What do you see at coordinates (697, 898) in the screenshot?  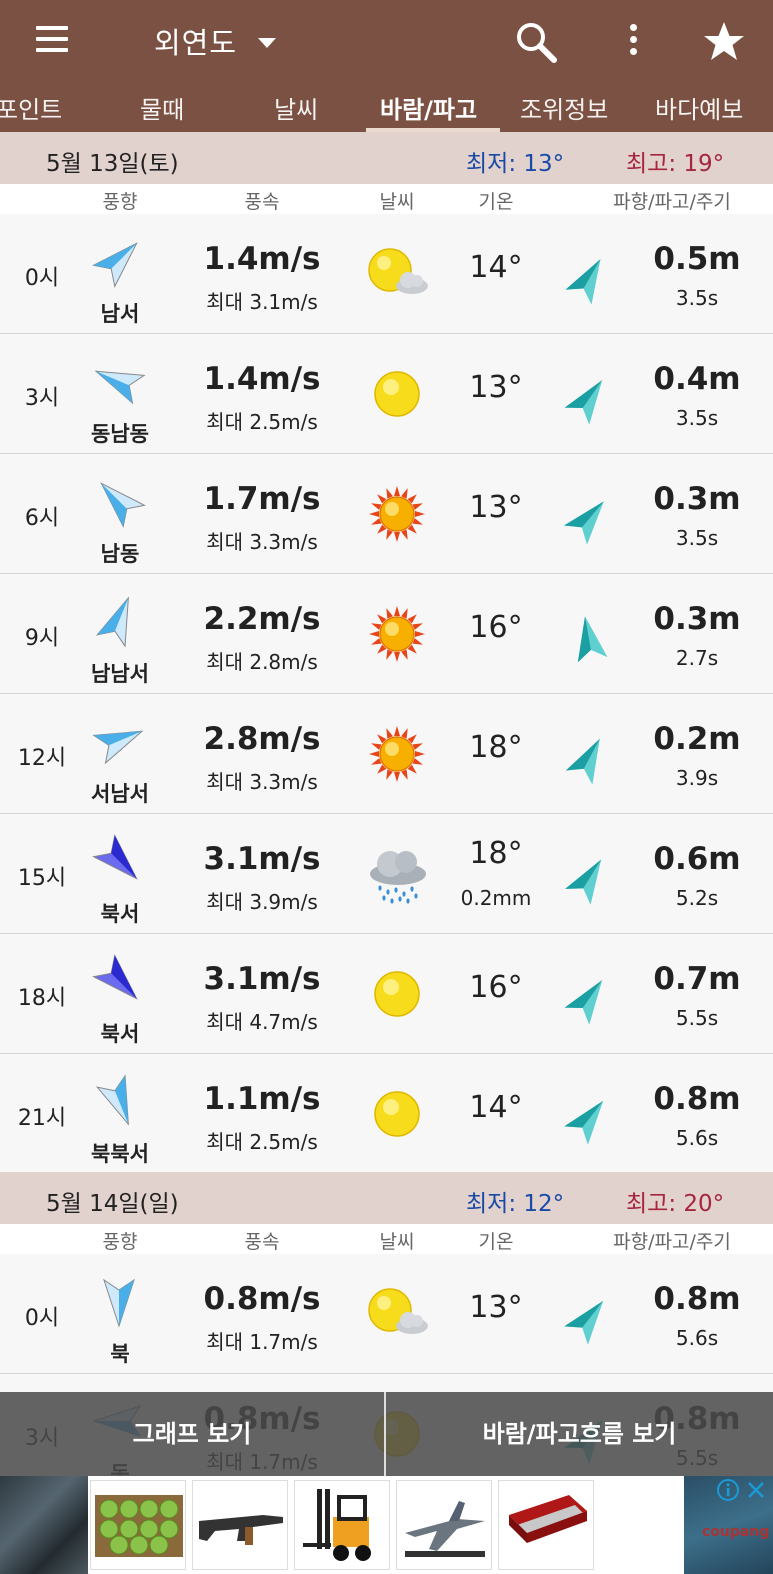 I see `wave-period: 5.2s` at bounding box center [697, 898].